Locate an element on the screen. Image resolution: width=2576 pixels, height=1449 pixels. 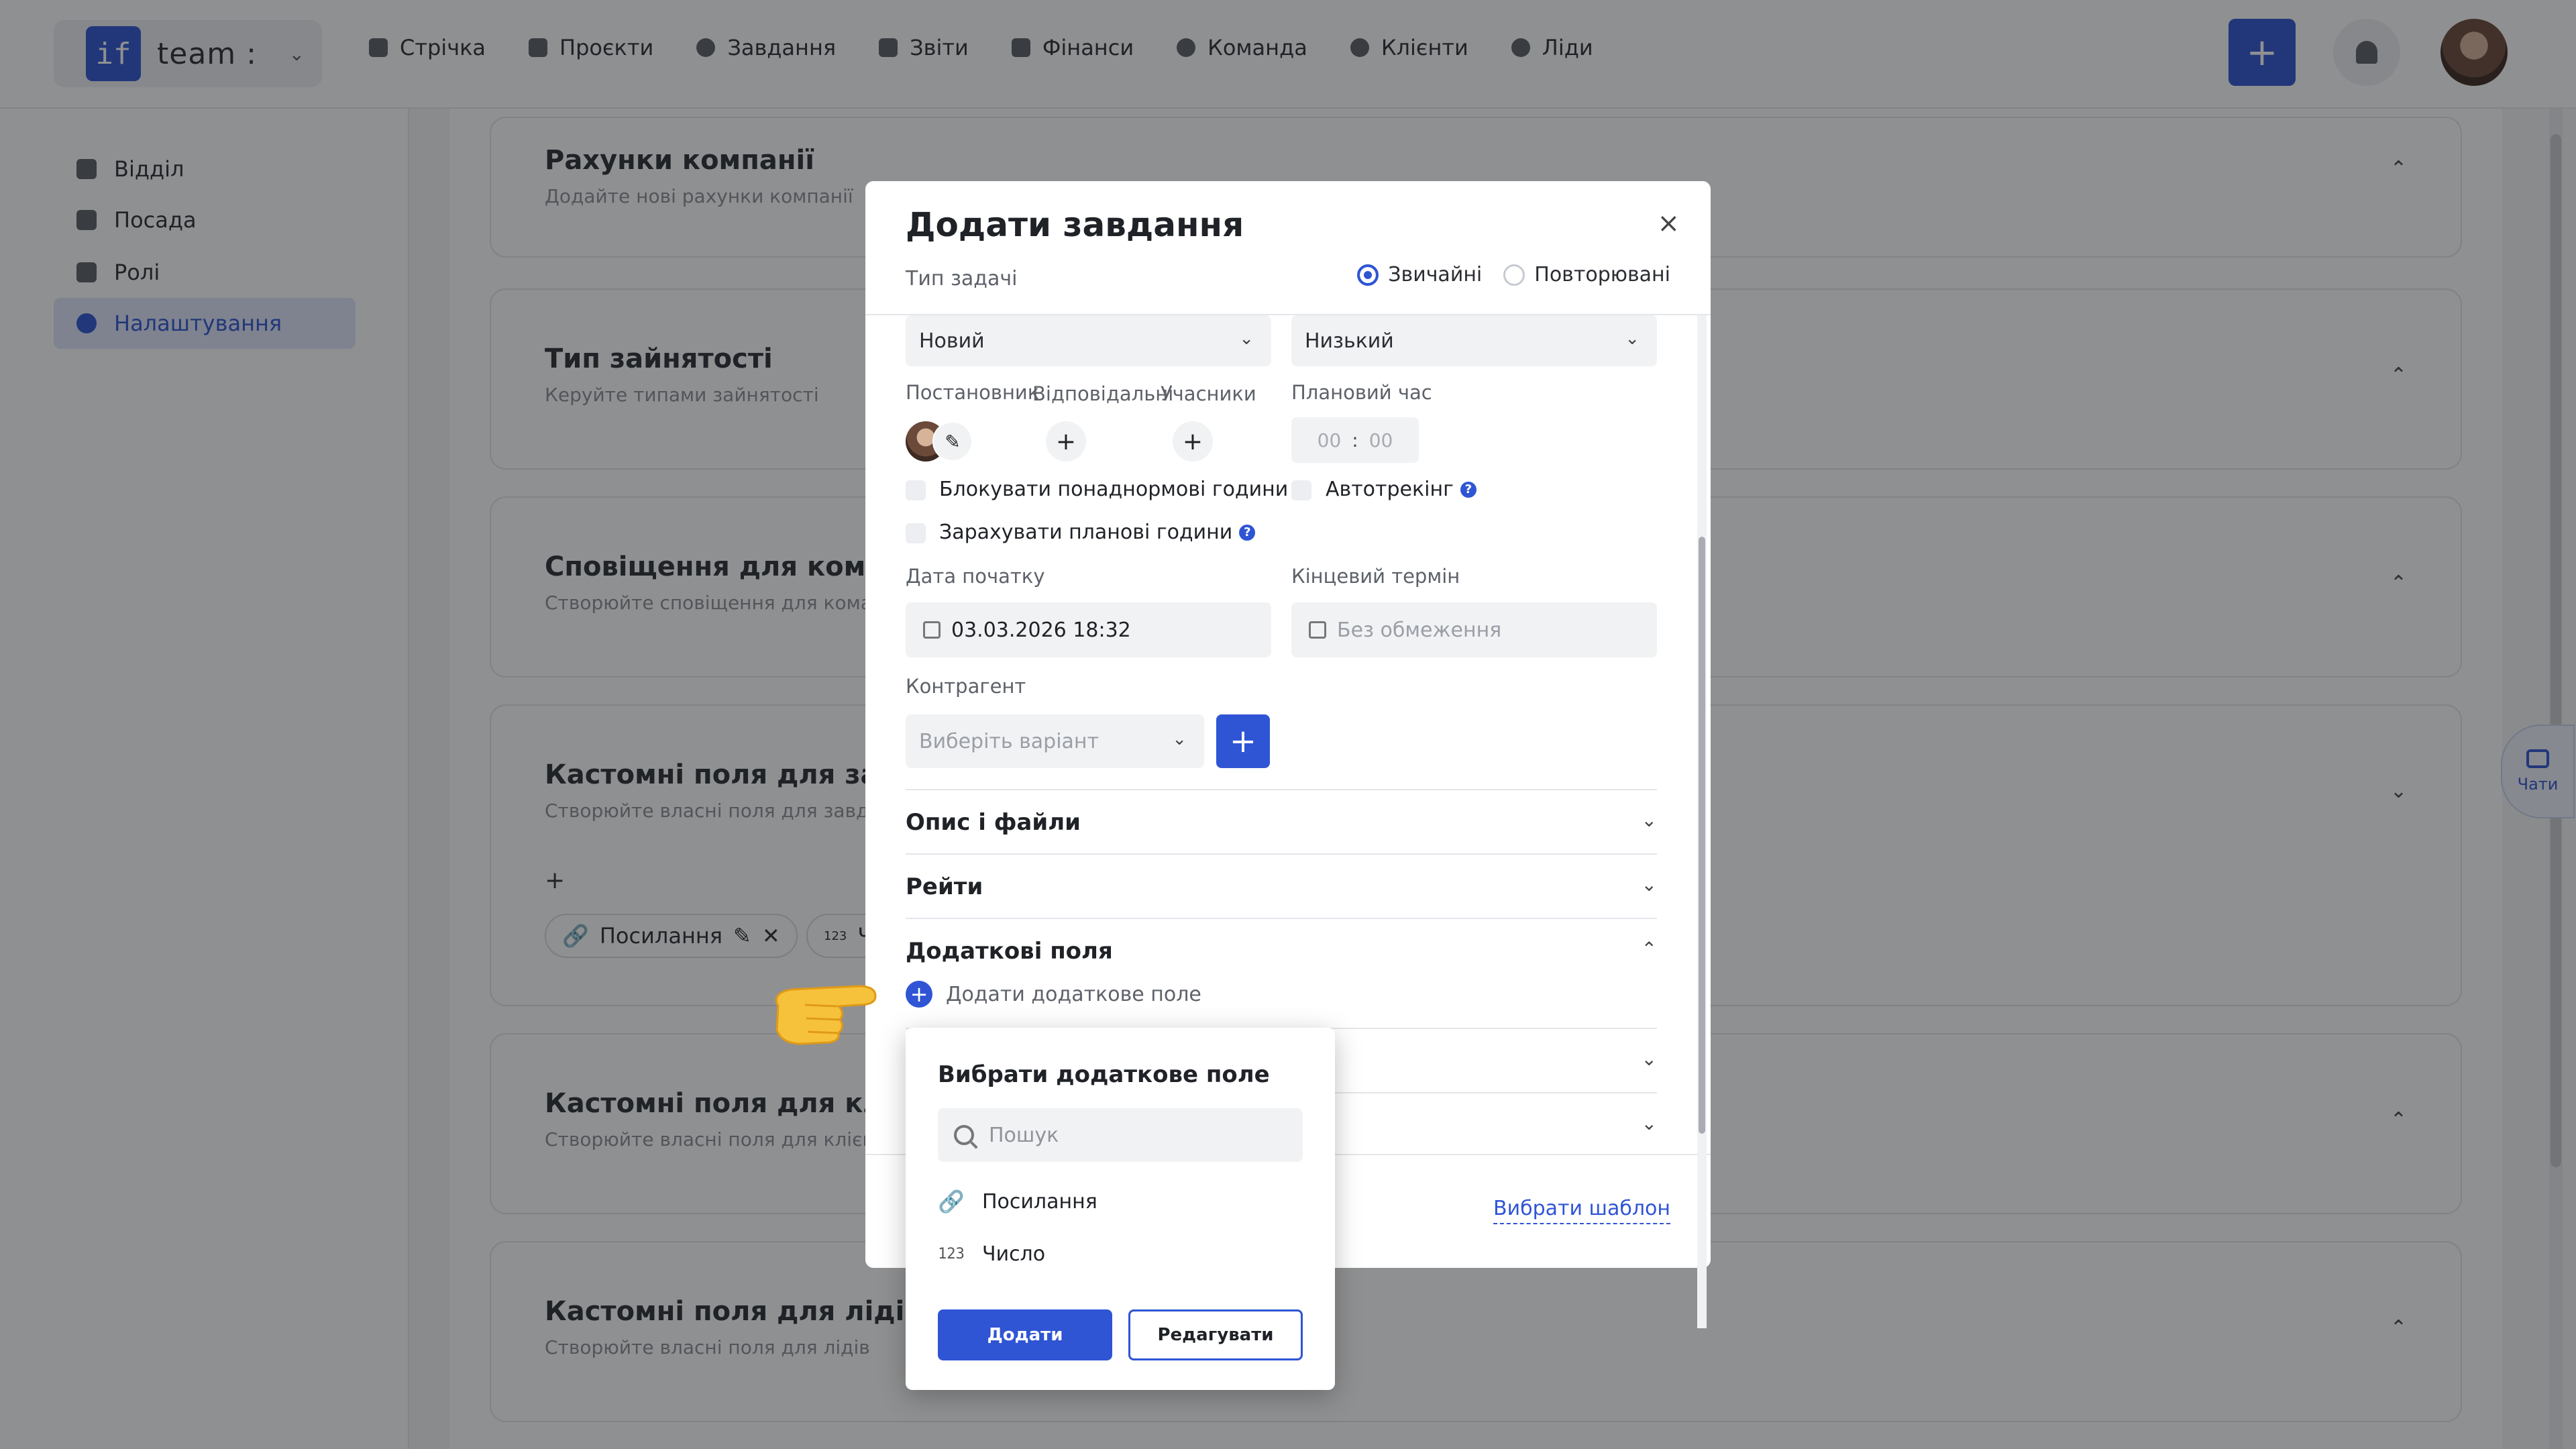
start-date-label: Дата початку is located at coordinates (975, 576).